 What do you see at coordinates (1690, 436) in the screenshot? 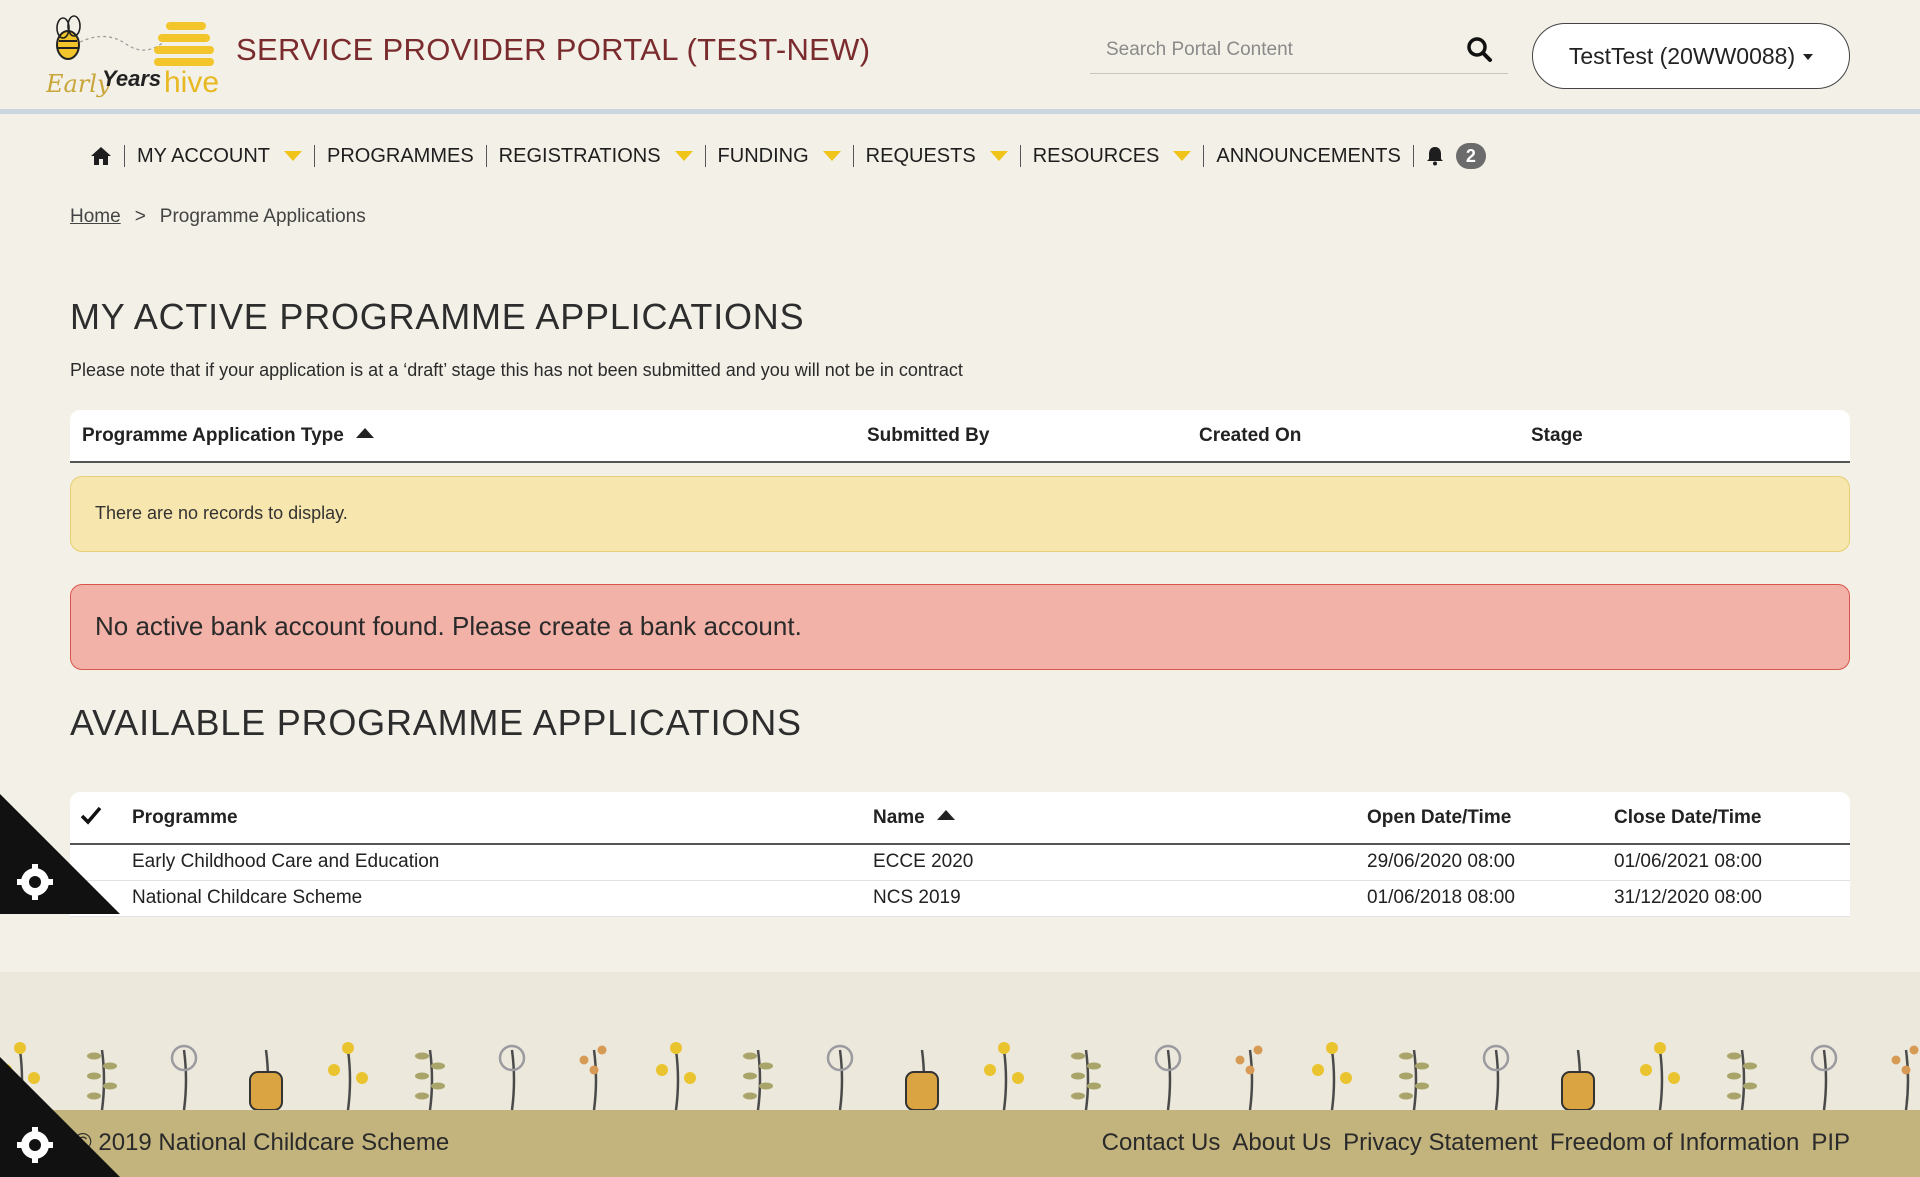
I see `column-header-stage: Stage` at bounding box center [1690, 436].